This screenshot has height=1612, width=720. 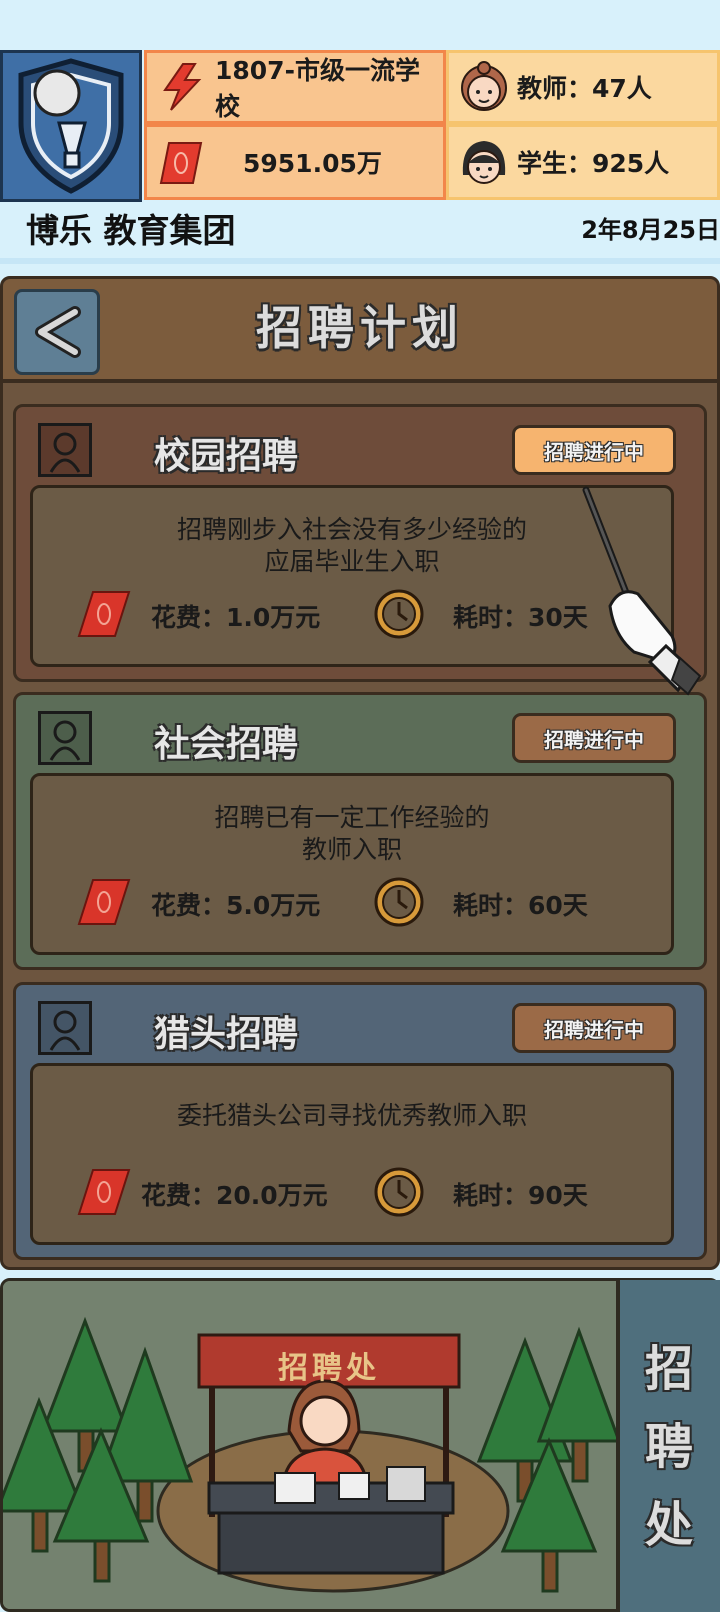 I want to click on school-logo, so click(x=71, y=126).